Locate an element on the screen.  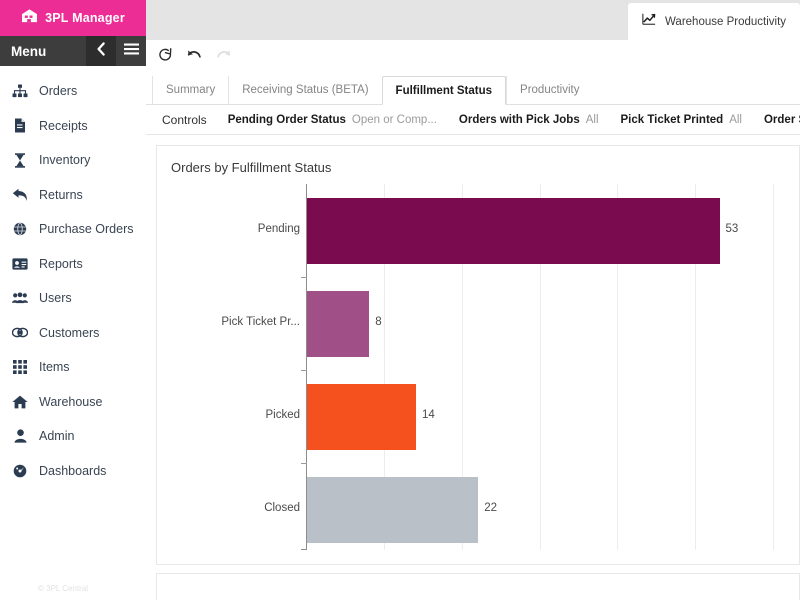
tab-label: Receiving Status (BETA) is located at coordinates (305, 90).